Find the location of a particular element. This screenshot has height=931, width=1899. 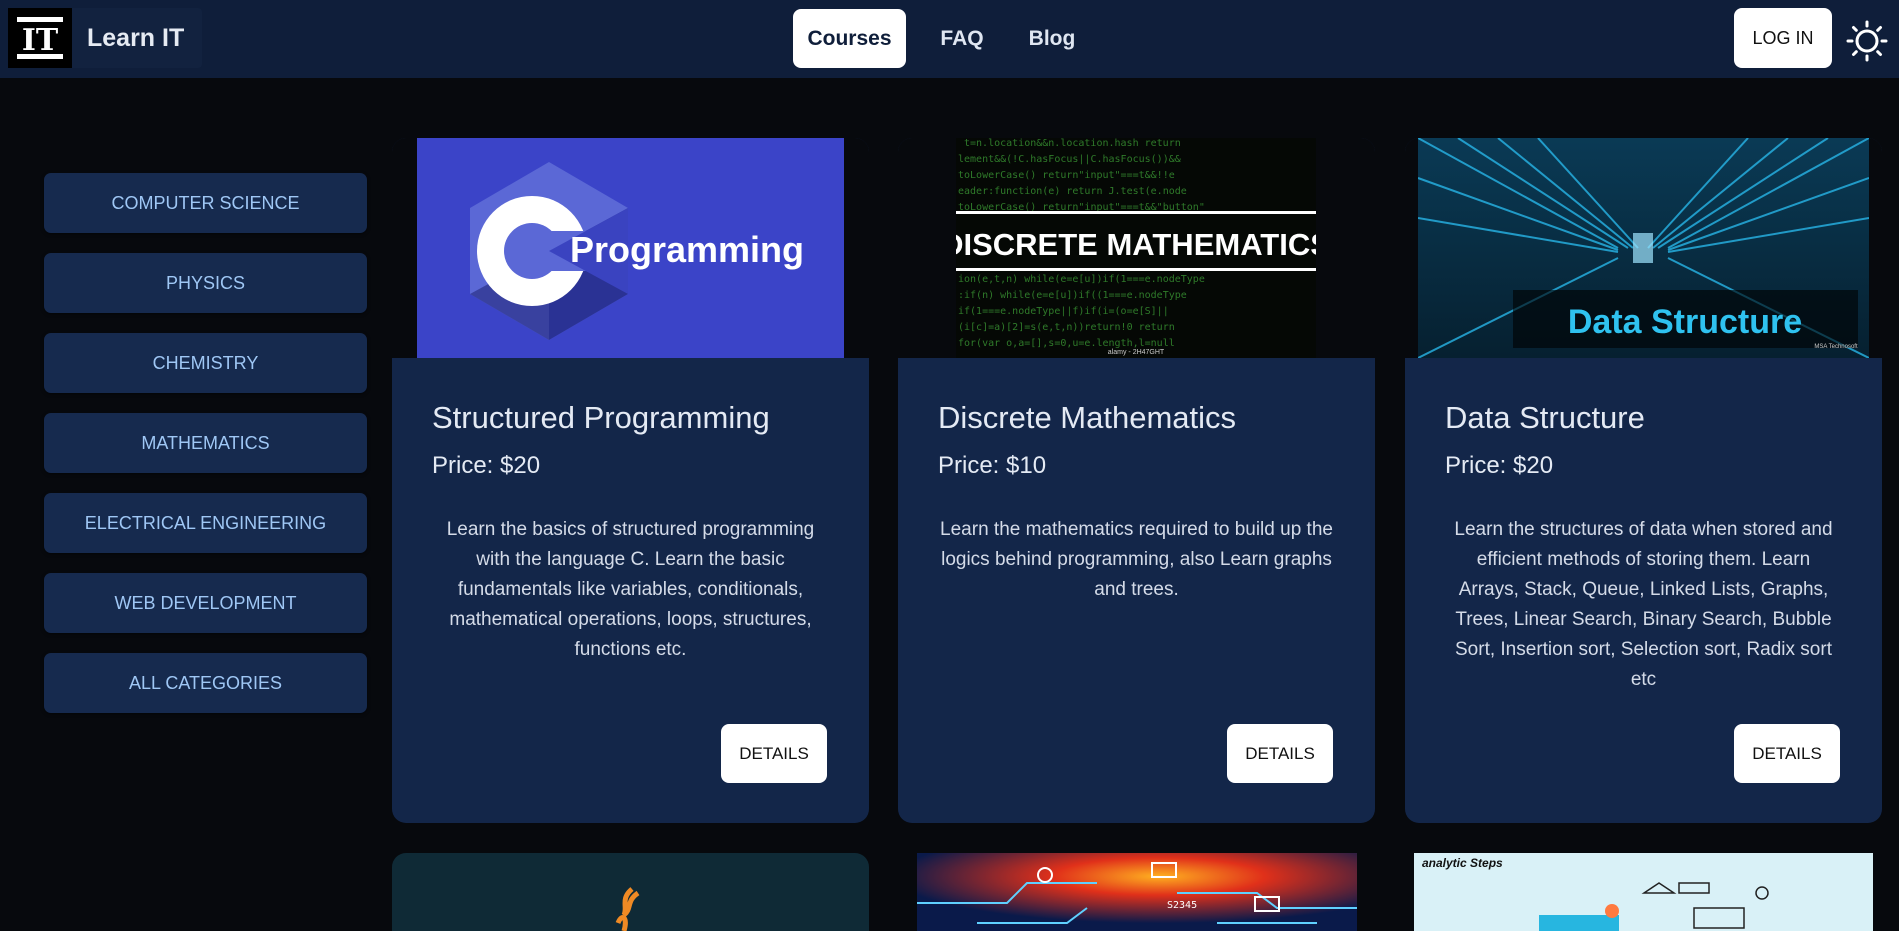

course-image-analytics: analytic Steps is located at coordinates (1643, 892).